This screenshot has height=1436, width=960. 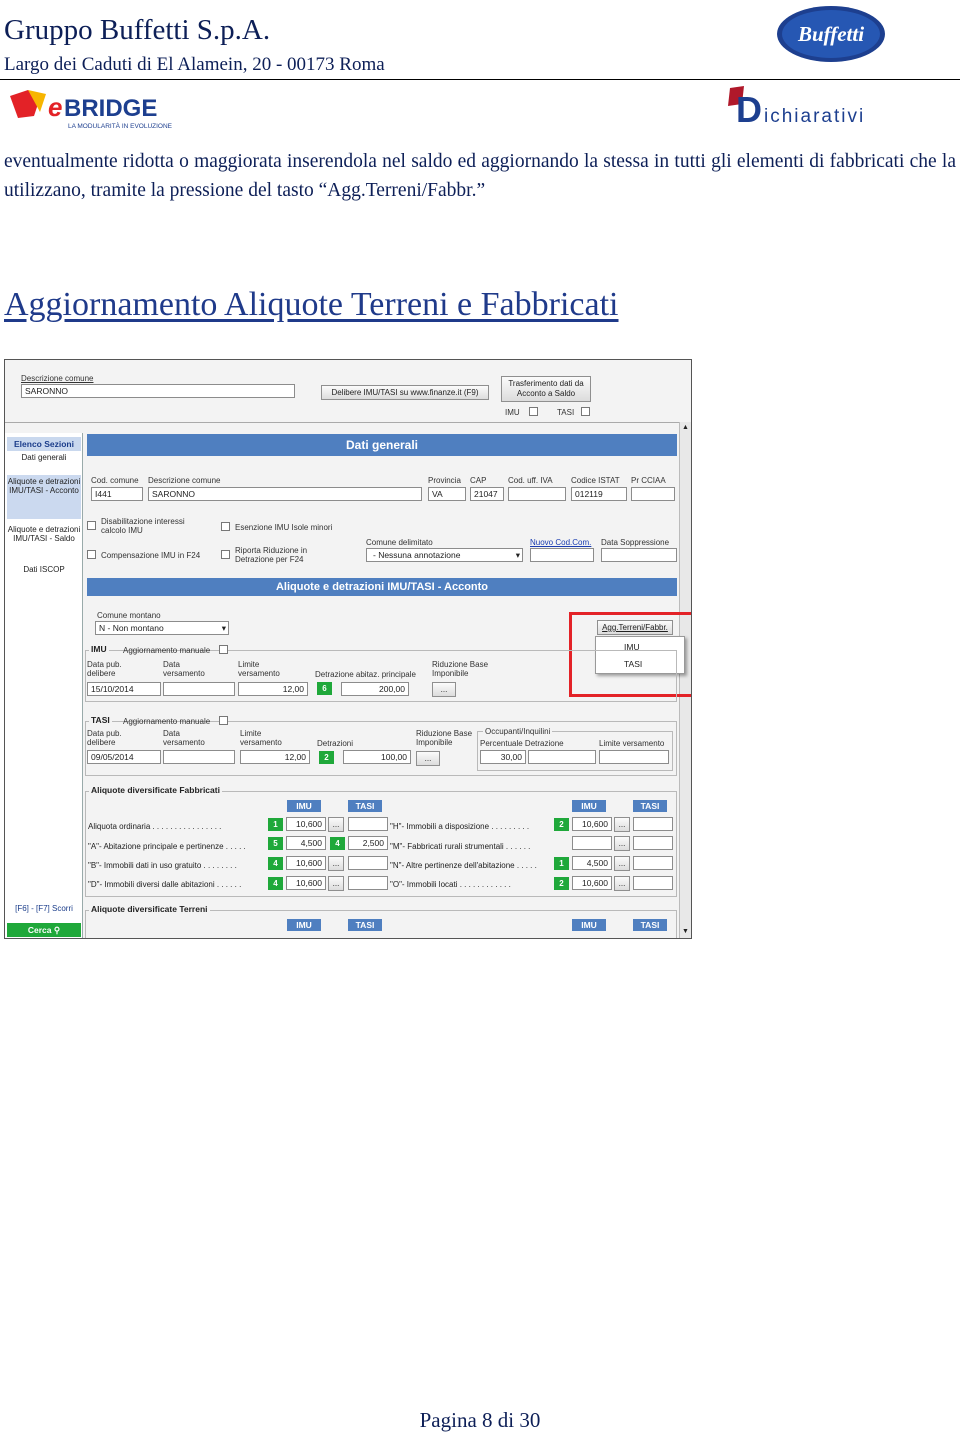 I want to click on codice-istat-field: 012119, so click(x=599, y=494).